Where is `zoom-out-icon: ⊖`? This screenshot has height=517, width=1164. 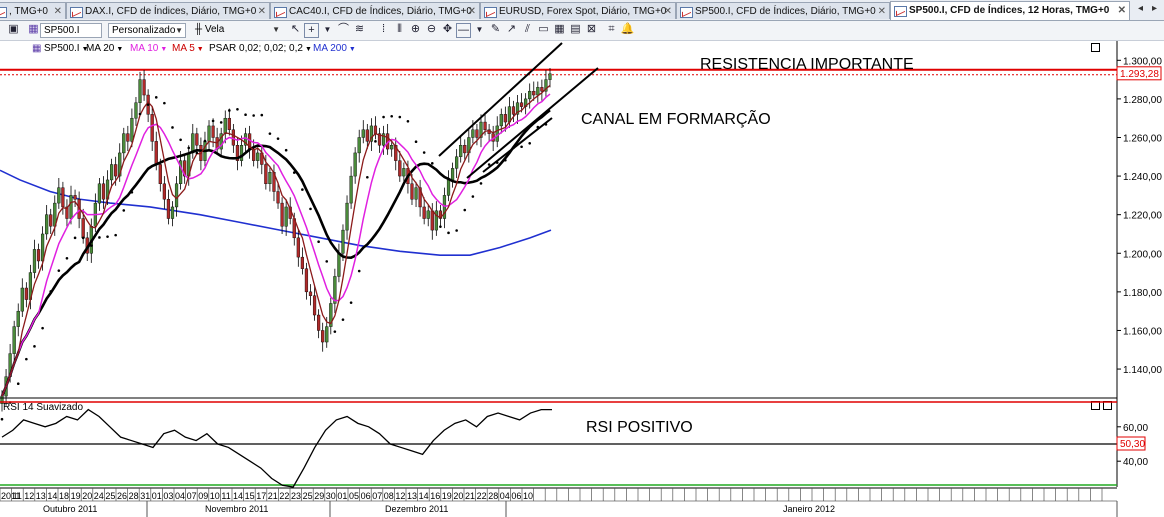
zoom-out-icon: ⊖ is located at coordinates (431, 30).